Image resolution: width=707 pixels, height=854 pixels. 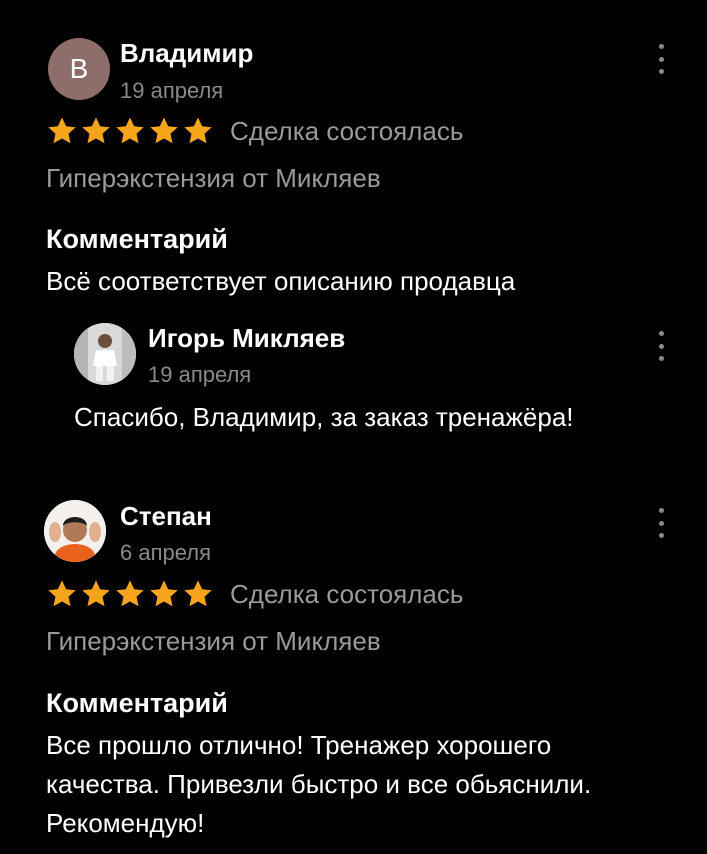 I want to click on reviewer-name: Владимир, so click(x=186, y=53).